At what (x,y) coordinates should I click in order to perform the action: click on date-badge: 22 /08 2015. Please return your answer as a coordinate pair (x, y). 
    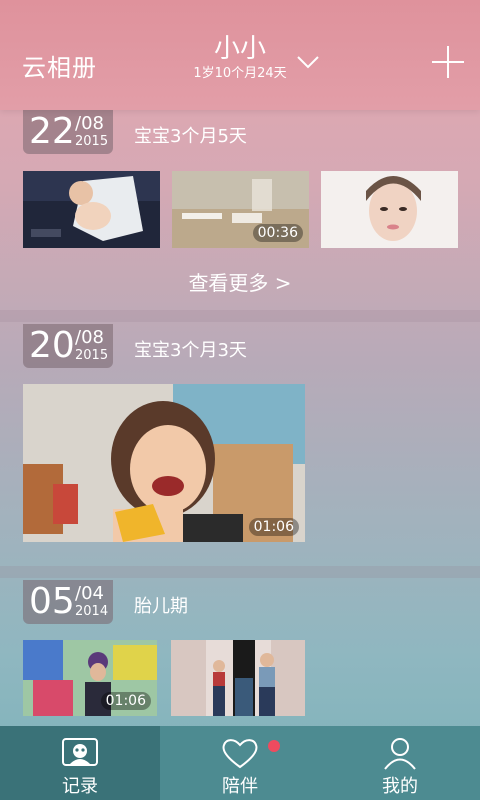
    Looking at the image, I should click on (68, 132).